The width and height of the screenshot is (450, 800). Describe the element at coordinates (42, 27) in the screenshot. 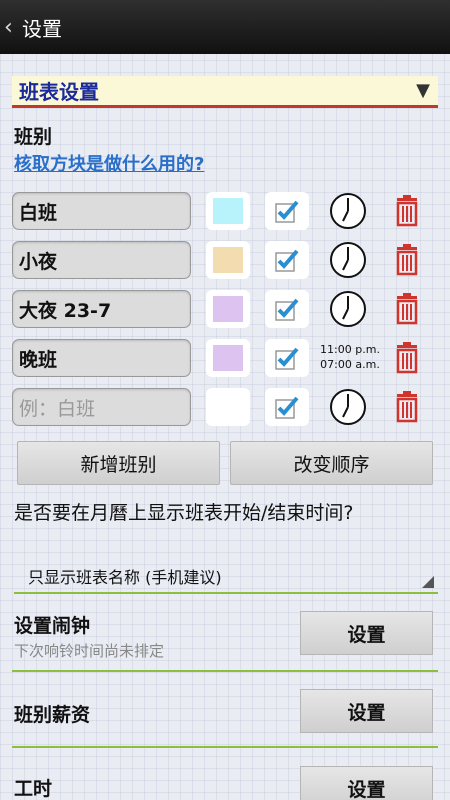

I see `page-title: 设置` at that location.